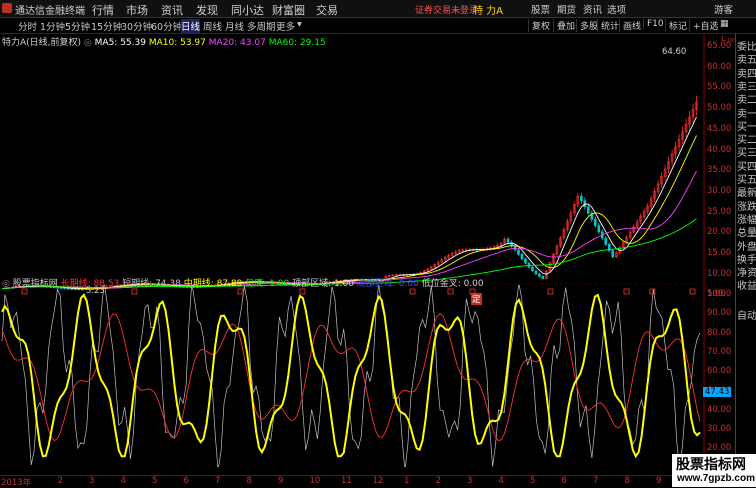  I want to click on indicator-current-value: 47.43, so click(717, 392).